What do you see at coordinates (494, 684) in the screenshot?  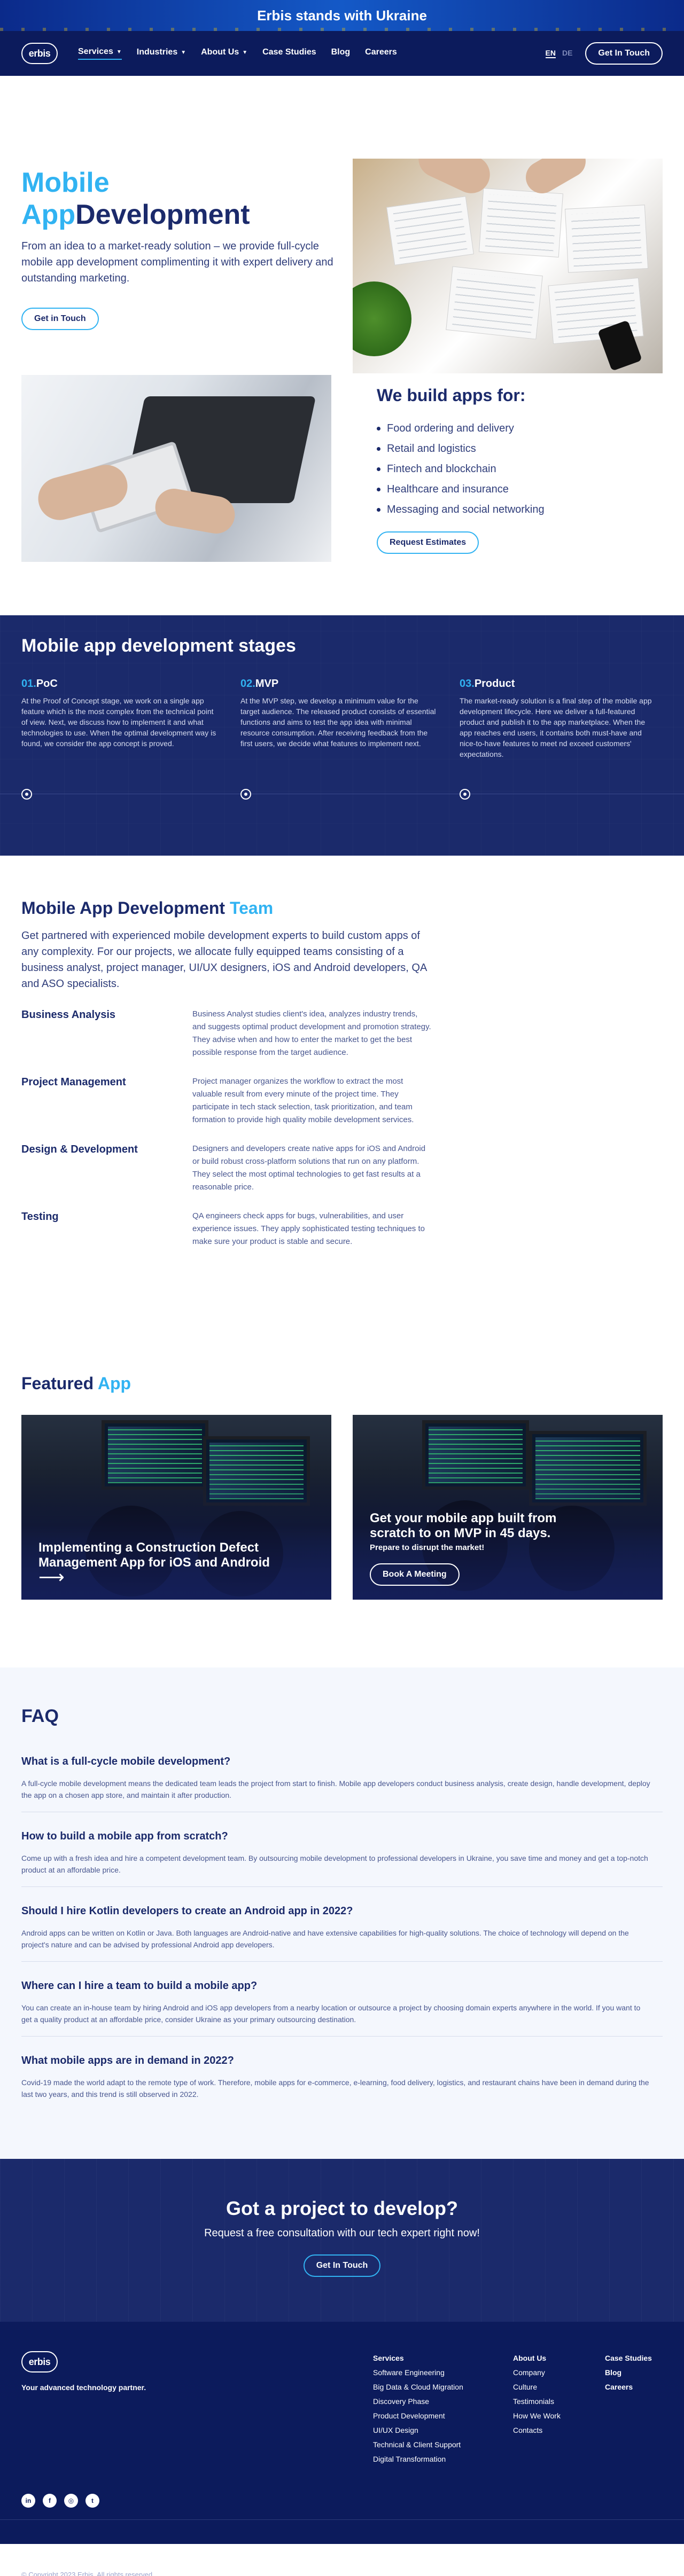 I see `stage-name: Product` at bounding box center [494, 684].